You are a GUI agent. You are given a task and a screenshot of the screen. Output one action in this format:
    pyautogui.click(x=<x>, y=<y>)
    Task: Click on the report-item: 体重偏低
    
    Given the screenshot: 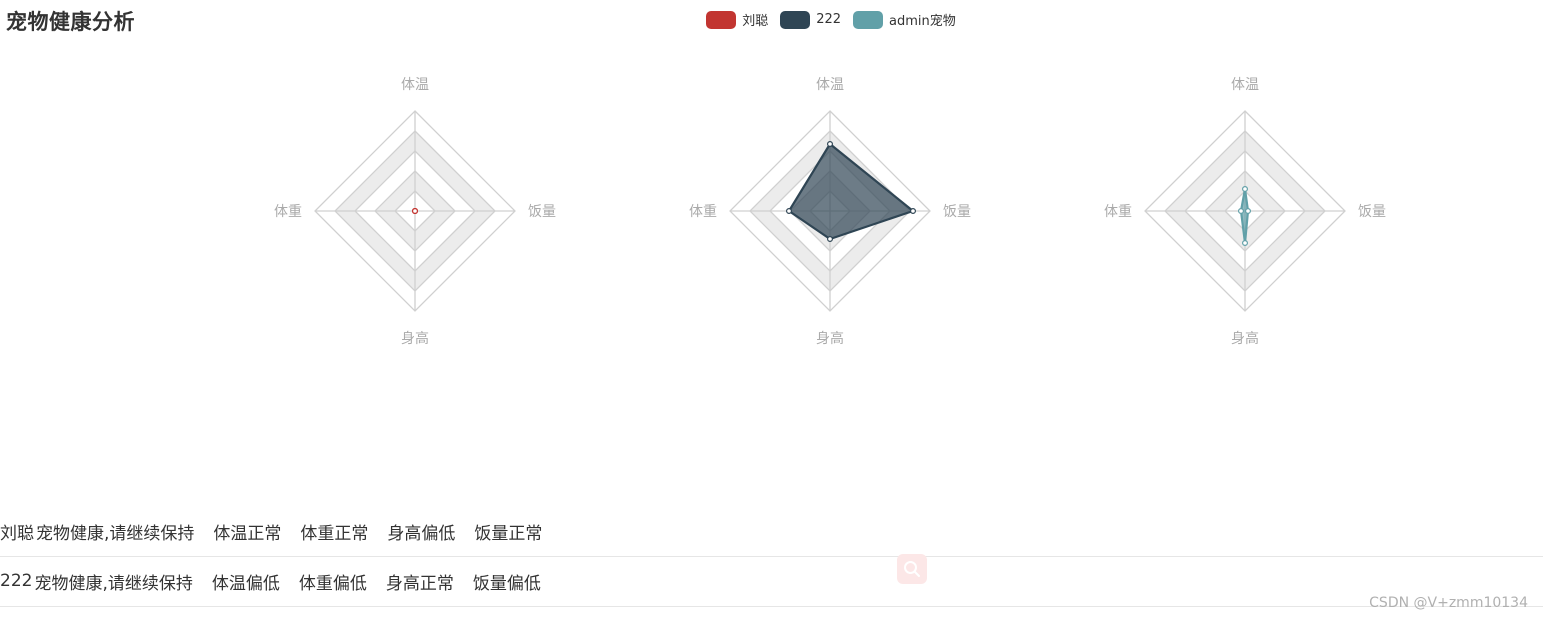 What is the action you would take?
    pyautogui.click(x=332, y=583)
    